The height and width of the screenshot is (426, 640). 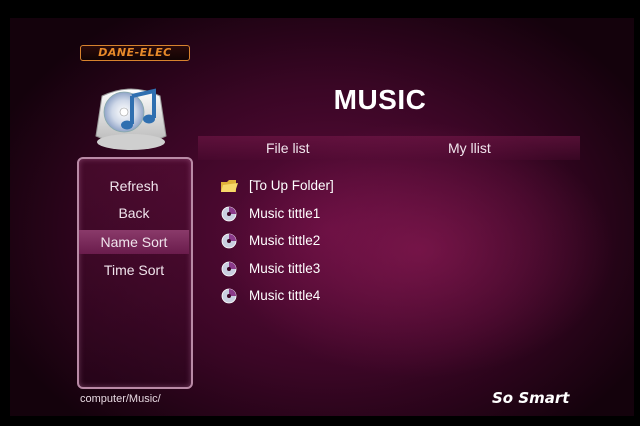 I want to click on list-item-label: Music tittle3, so click(x=285, y=268).